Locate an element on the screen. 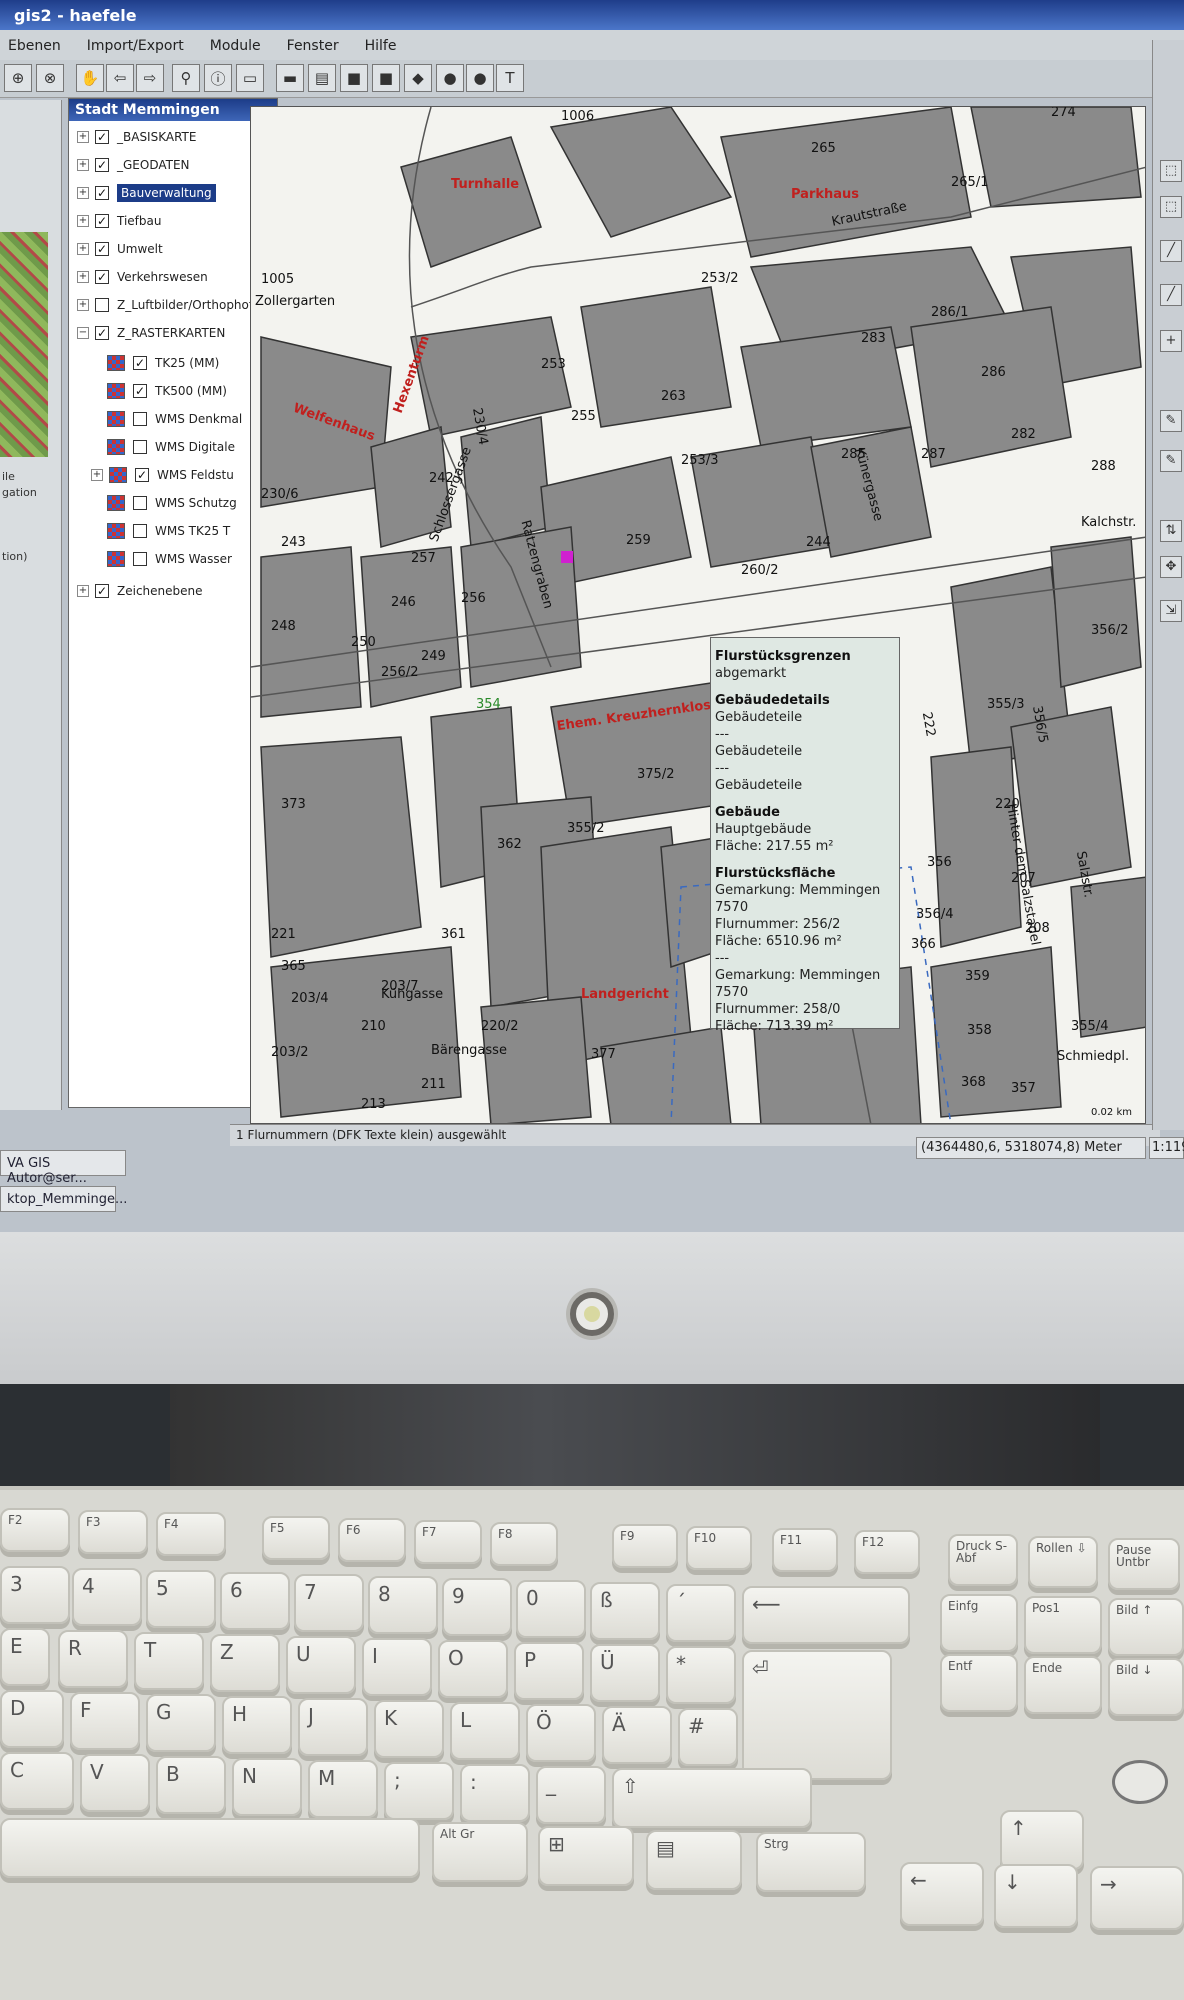  key-arrow-down: ↓ is located at coordinates (1036, 1896).